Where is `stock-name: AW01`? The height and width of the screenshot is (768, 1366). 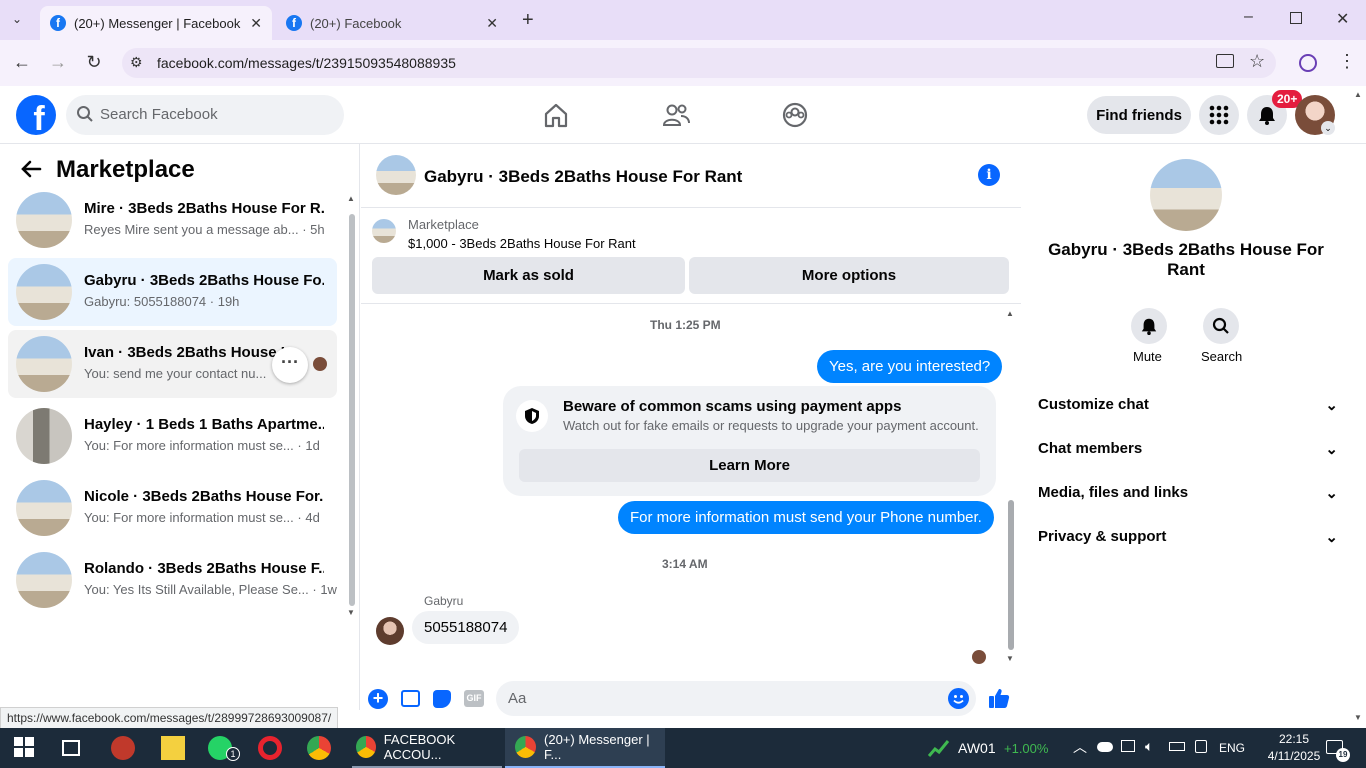 stock-name: AW01 is located at coordinates (977, 748).